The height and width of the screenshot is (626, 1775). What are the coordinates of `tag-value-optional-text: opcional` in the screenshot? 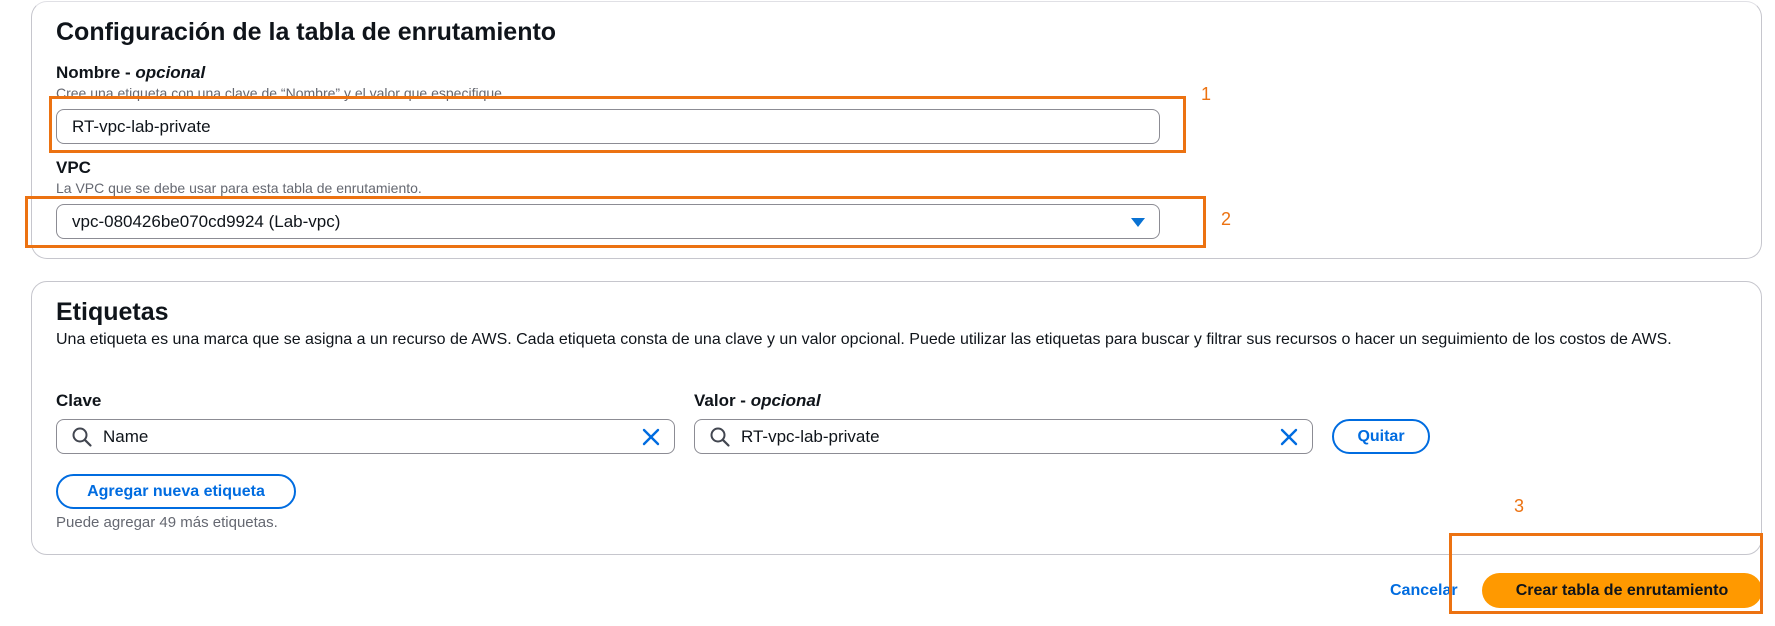 It's located at (785, 400).